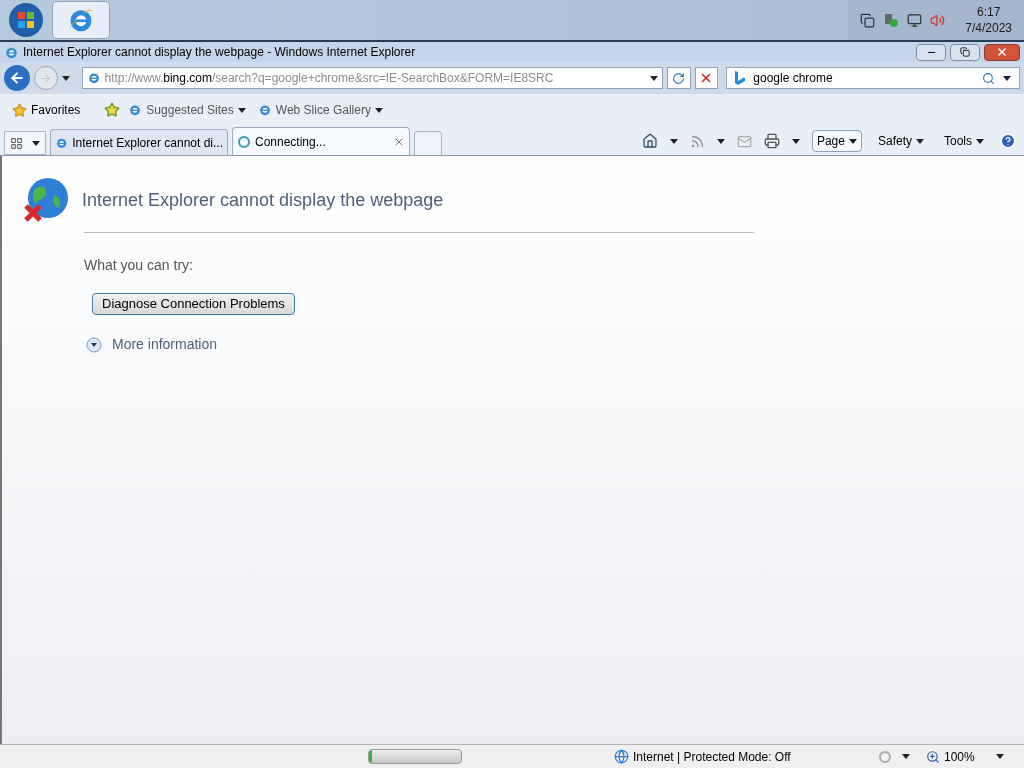  What do you see at coordinates (740, 78) in the screenshot?
I see `bing-logo-icon` at bounding box center [740, 78].